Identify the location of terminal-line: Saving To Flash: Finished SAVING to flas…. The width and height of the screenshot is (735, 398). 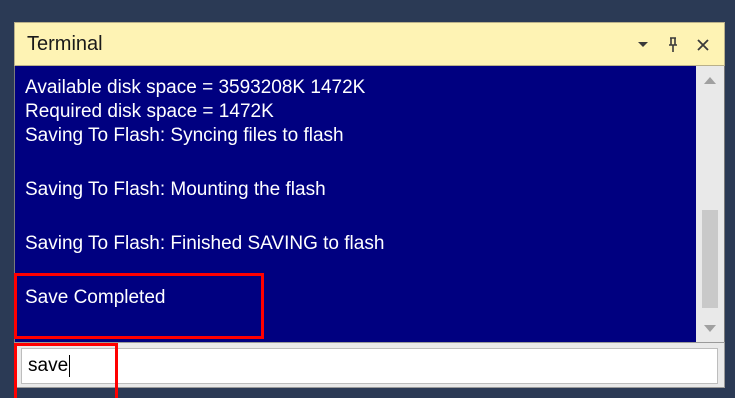
(205, 243).